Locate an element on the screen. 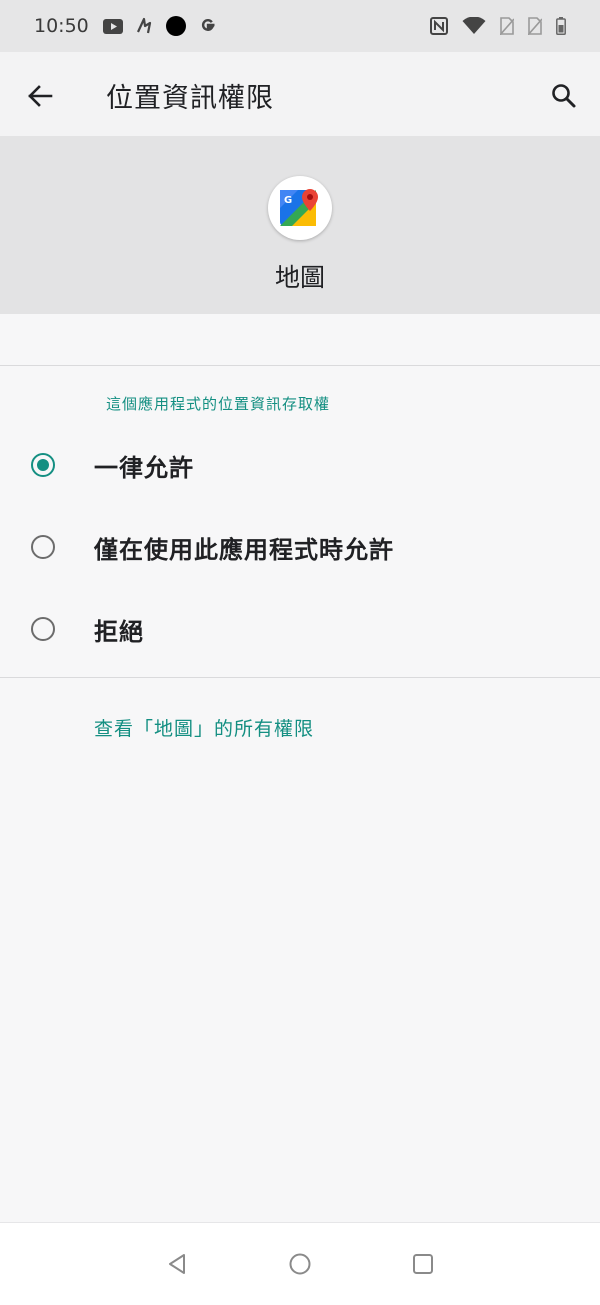 The width and height of the screenshot is (600, 1305). nav-recents-button is located at coordinates (423, 1264).